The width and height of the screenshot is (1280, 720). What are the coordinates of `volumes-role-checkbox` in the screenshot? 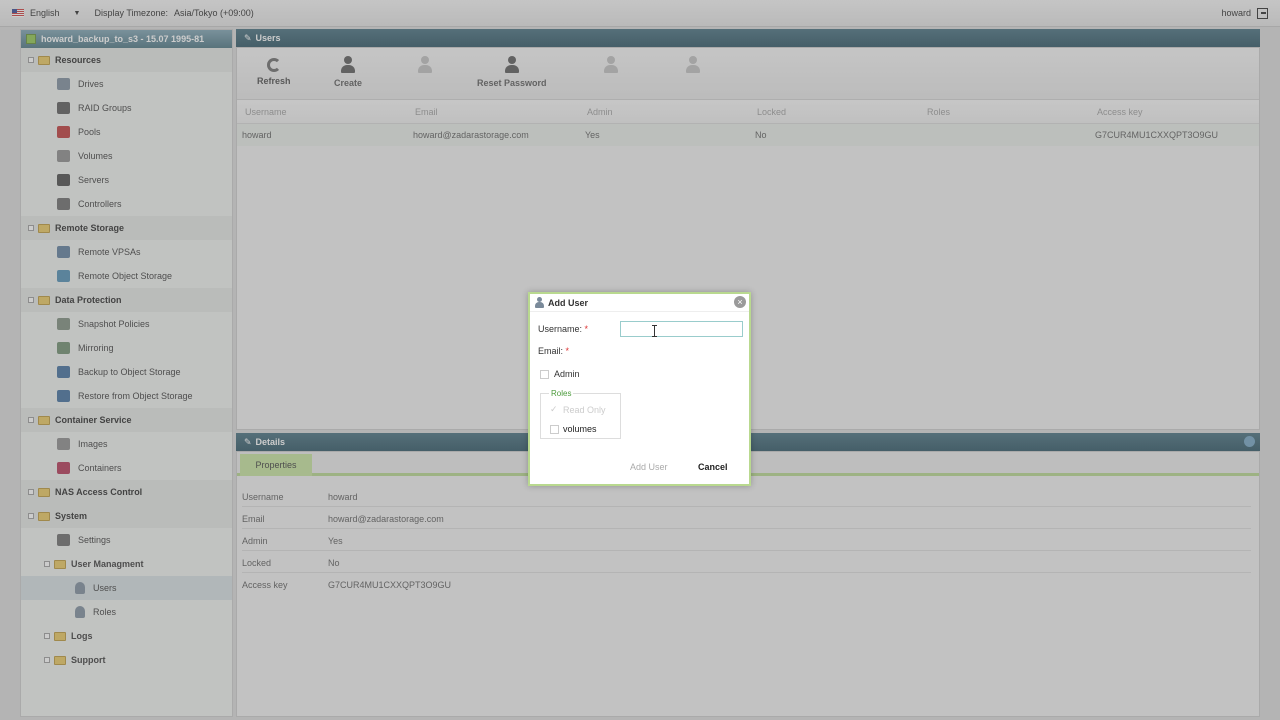 It's located at (554, 429).